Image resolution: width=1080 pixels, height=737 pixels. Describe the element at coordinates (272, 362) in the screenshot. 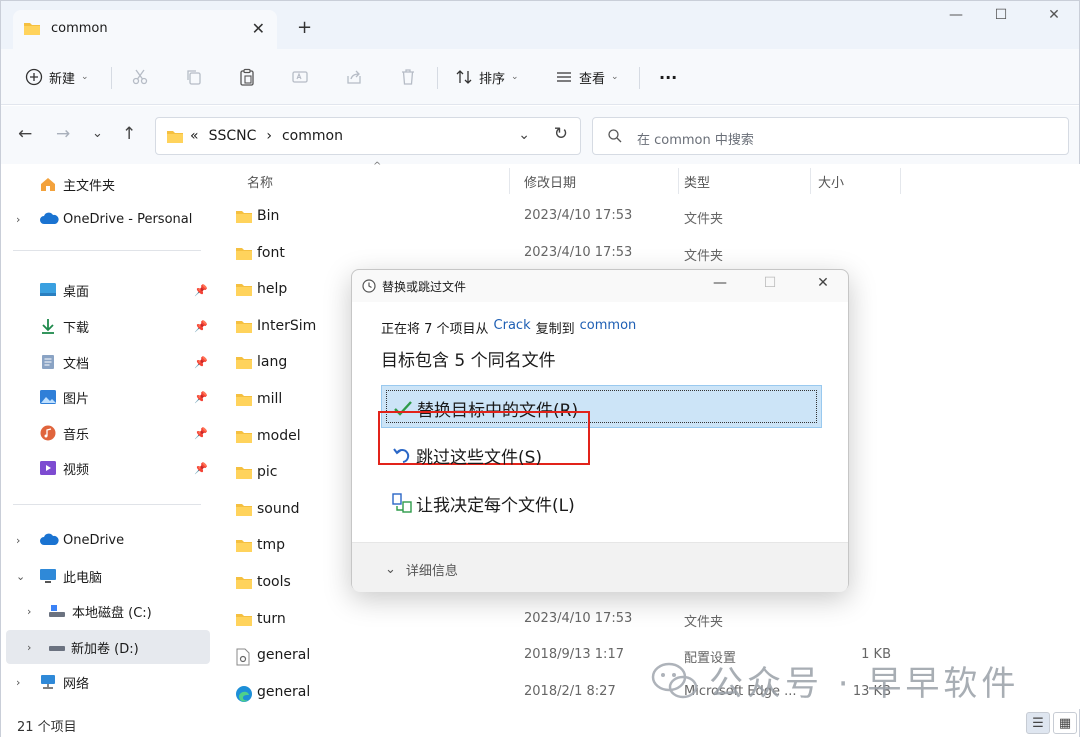

I see `file-name: lang` at that location.